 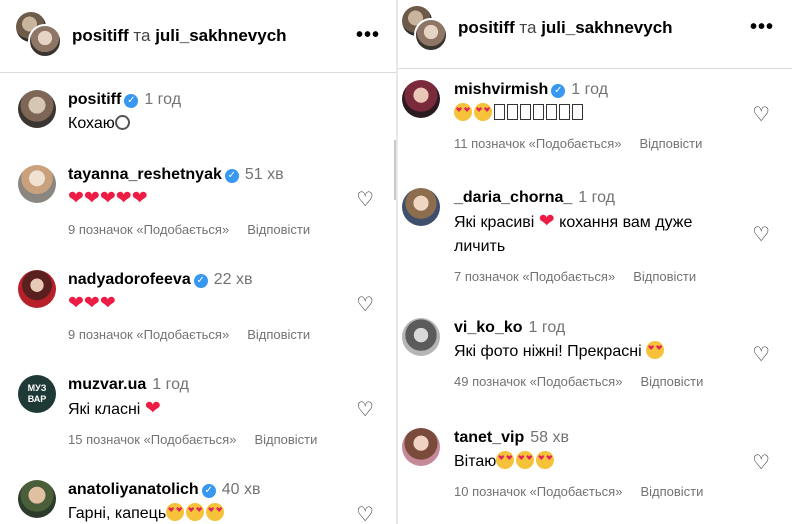 What do you see at coordinates (488, 327) in the screenshot?
I see `comment-username: vi_ko_ko` at bounding box center [488, 327].